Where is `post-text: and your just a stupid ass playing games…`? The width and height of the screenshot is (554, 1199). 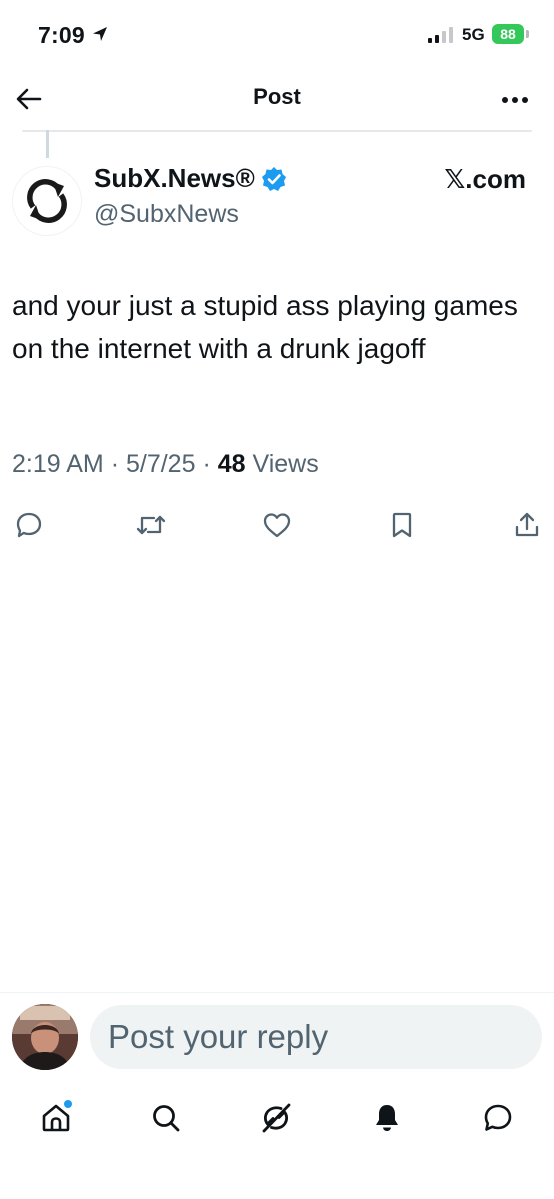
post-text: and your just a stupid ass playing games… is located at coordinates (265, 327).